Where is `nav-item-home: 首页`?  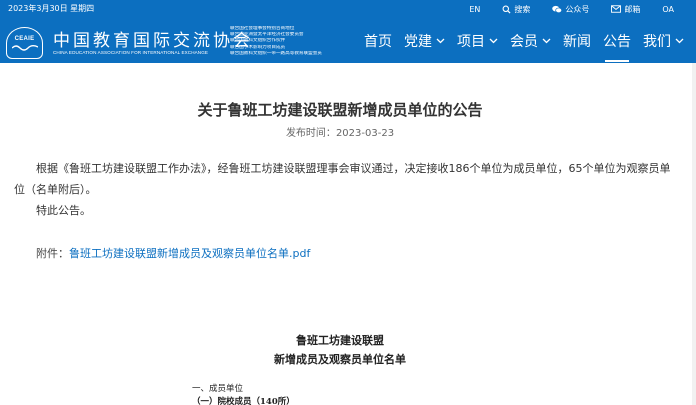 nav-item-home: 首页 is located at coordinates (378, 41).